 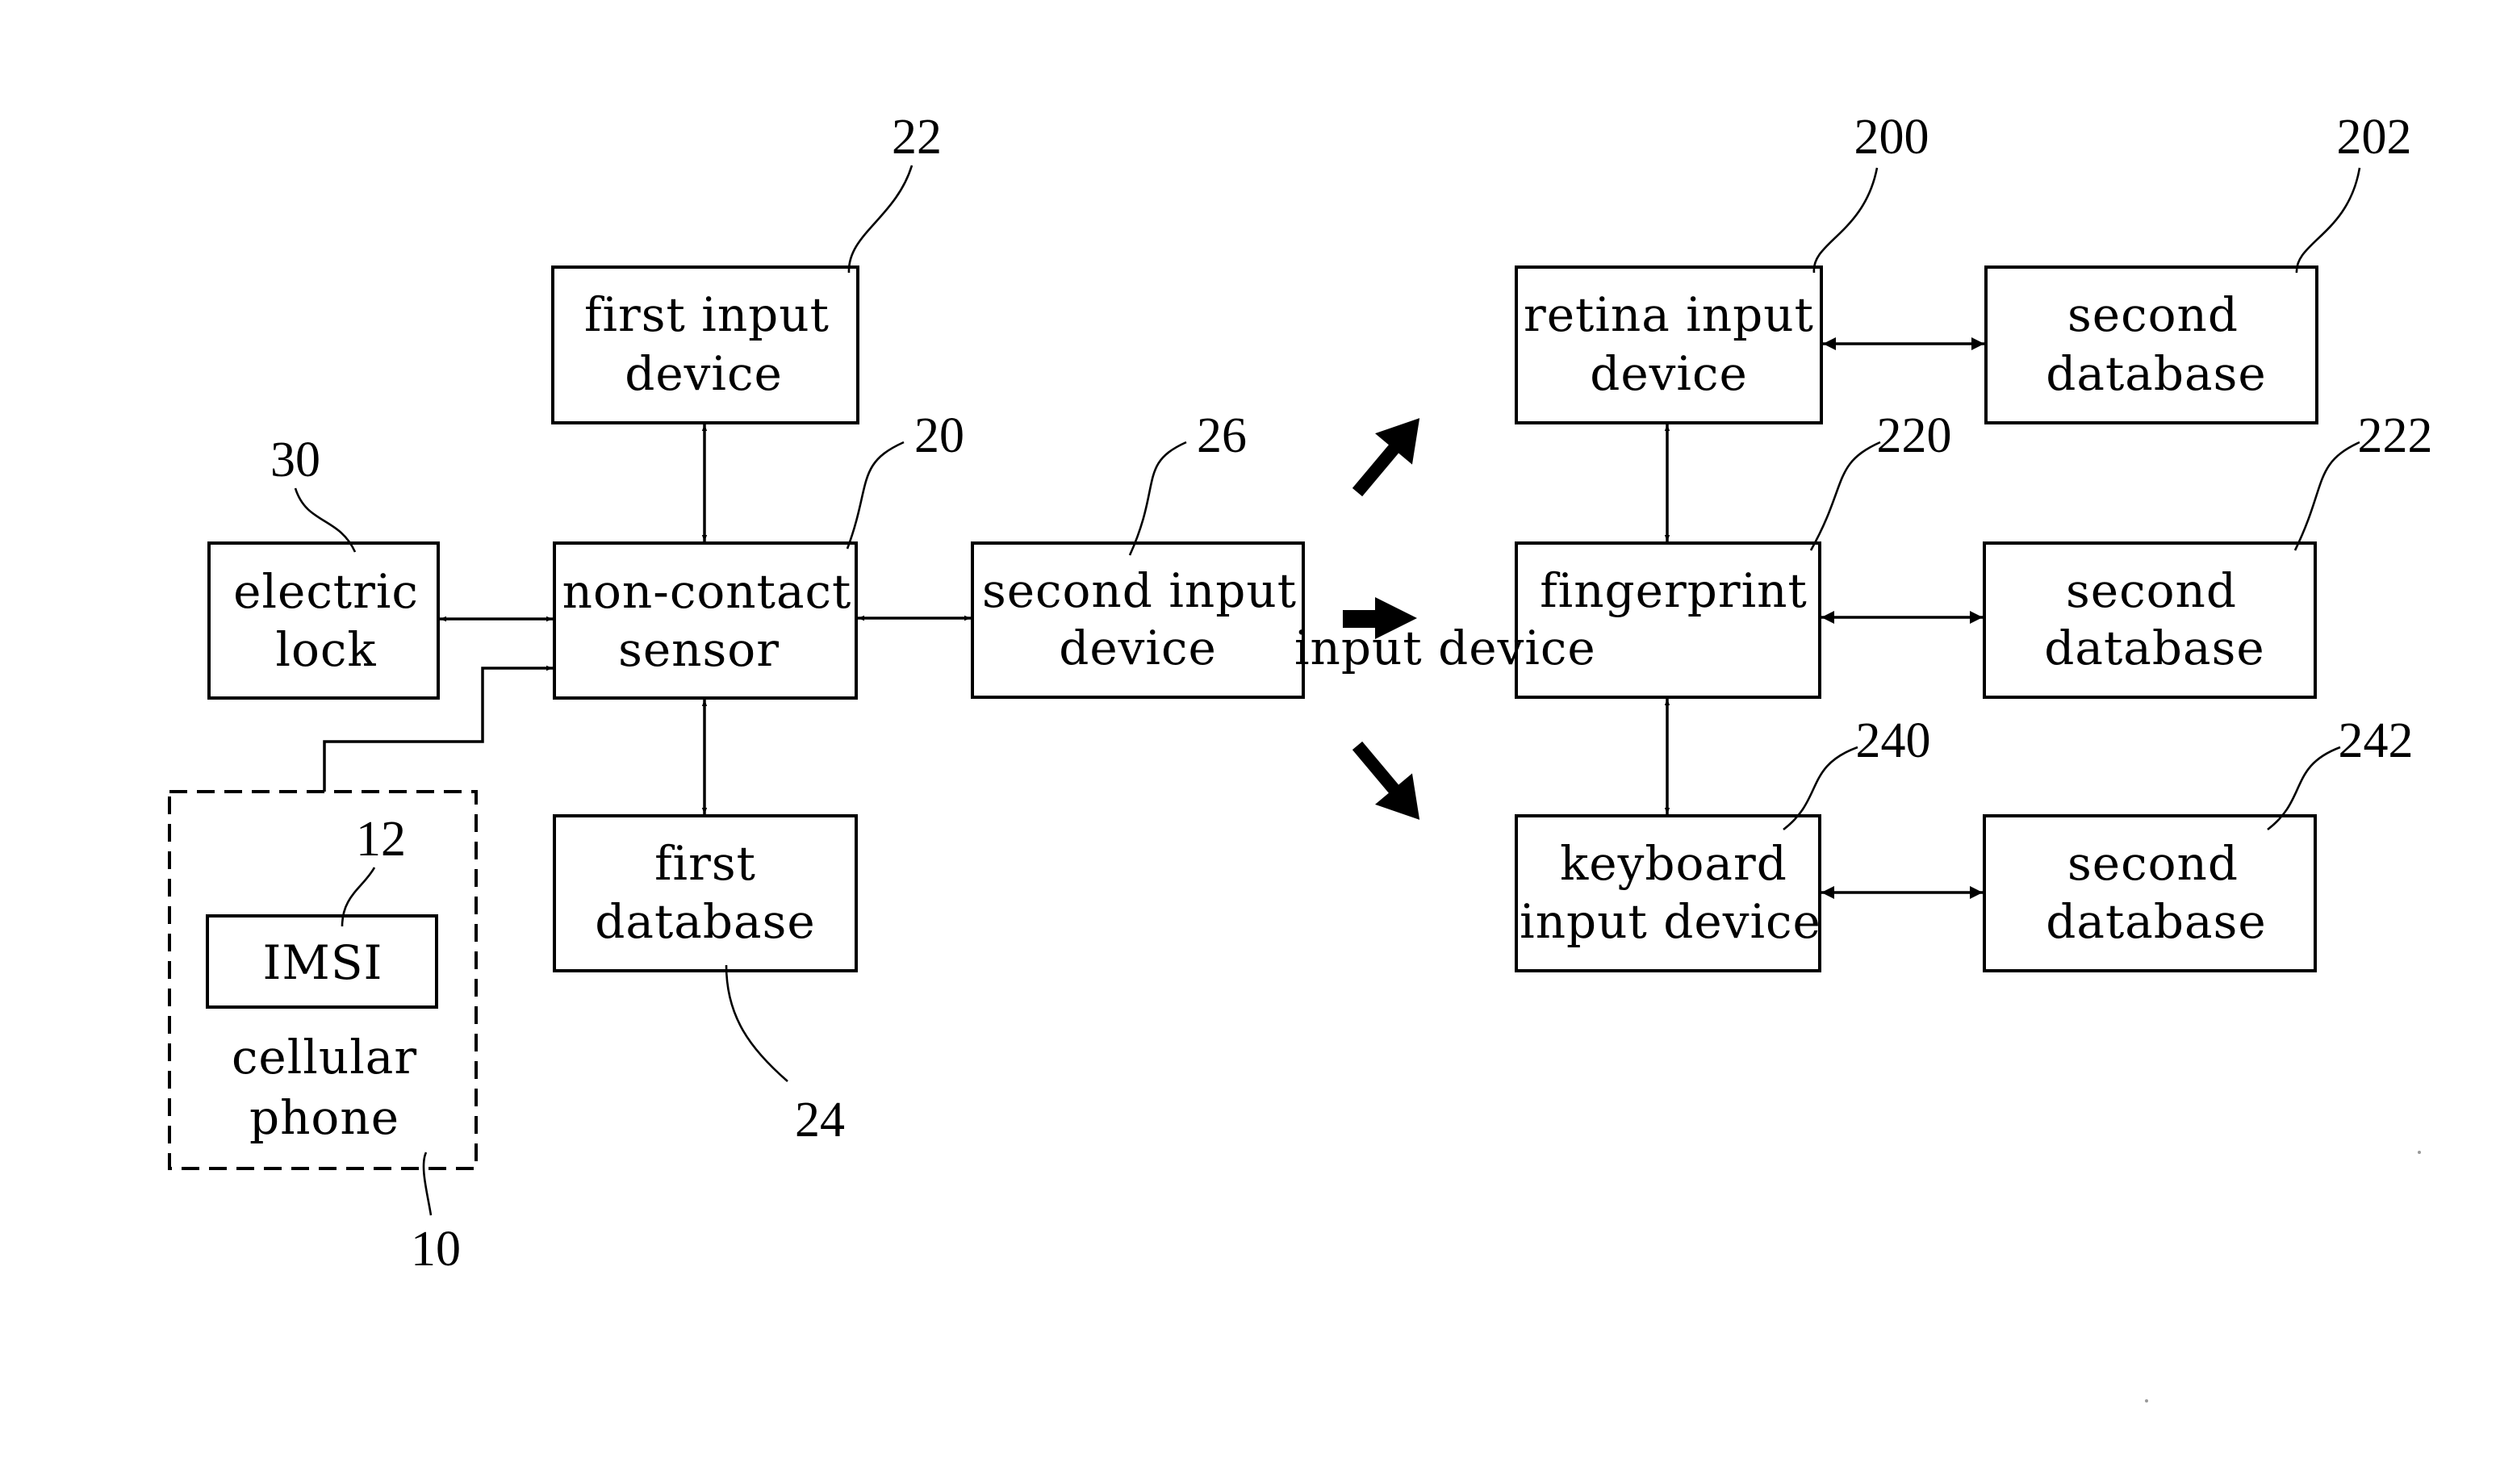 I want to click on ref-numeral: 202, so click(x=2374, y=137).